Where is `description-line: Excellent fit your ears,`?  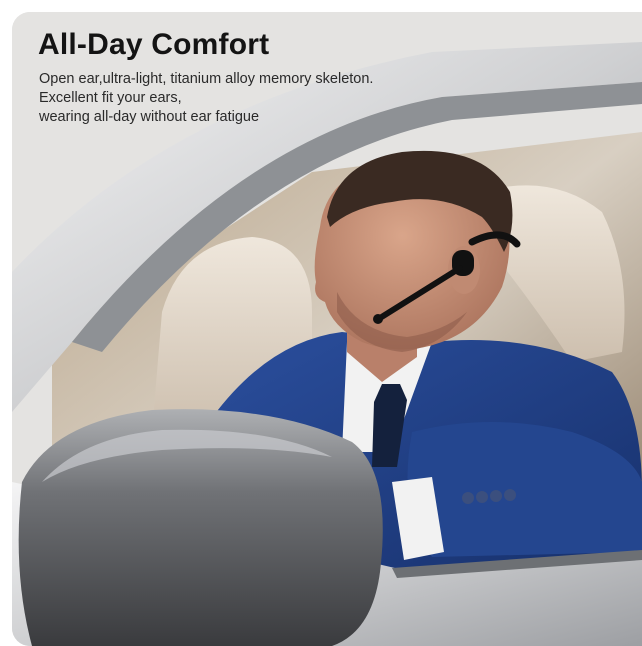
description-line: Excellent fit your ears, is located at coordinates (110, 98).